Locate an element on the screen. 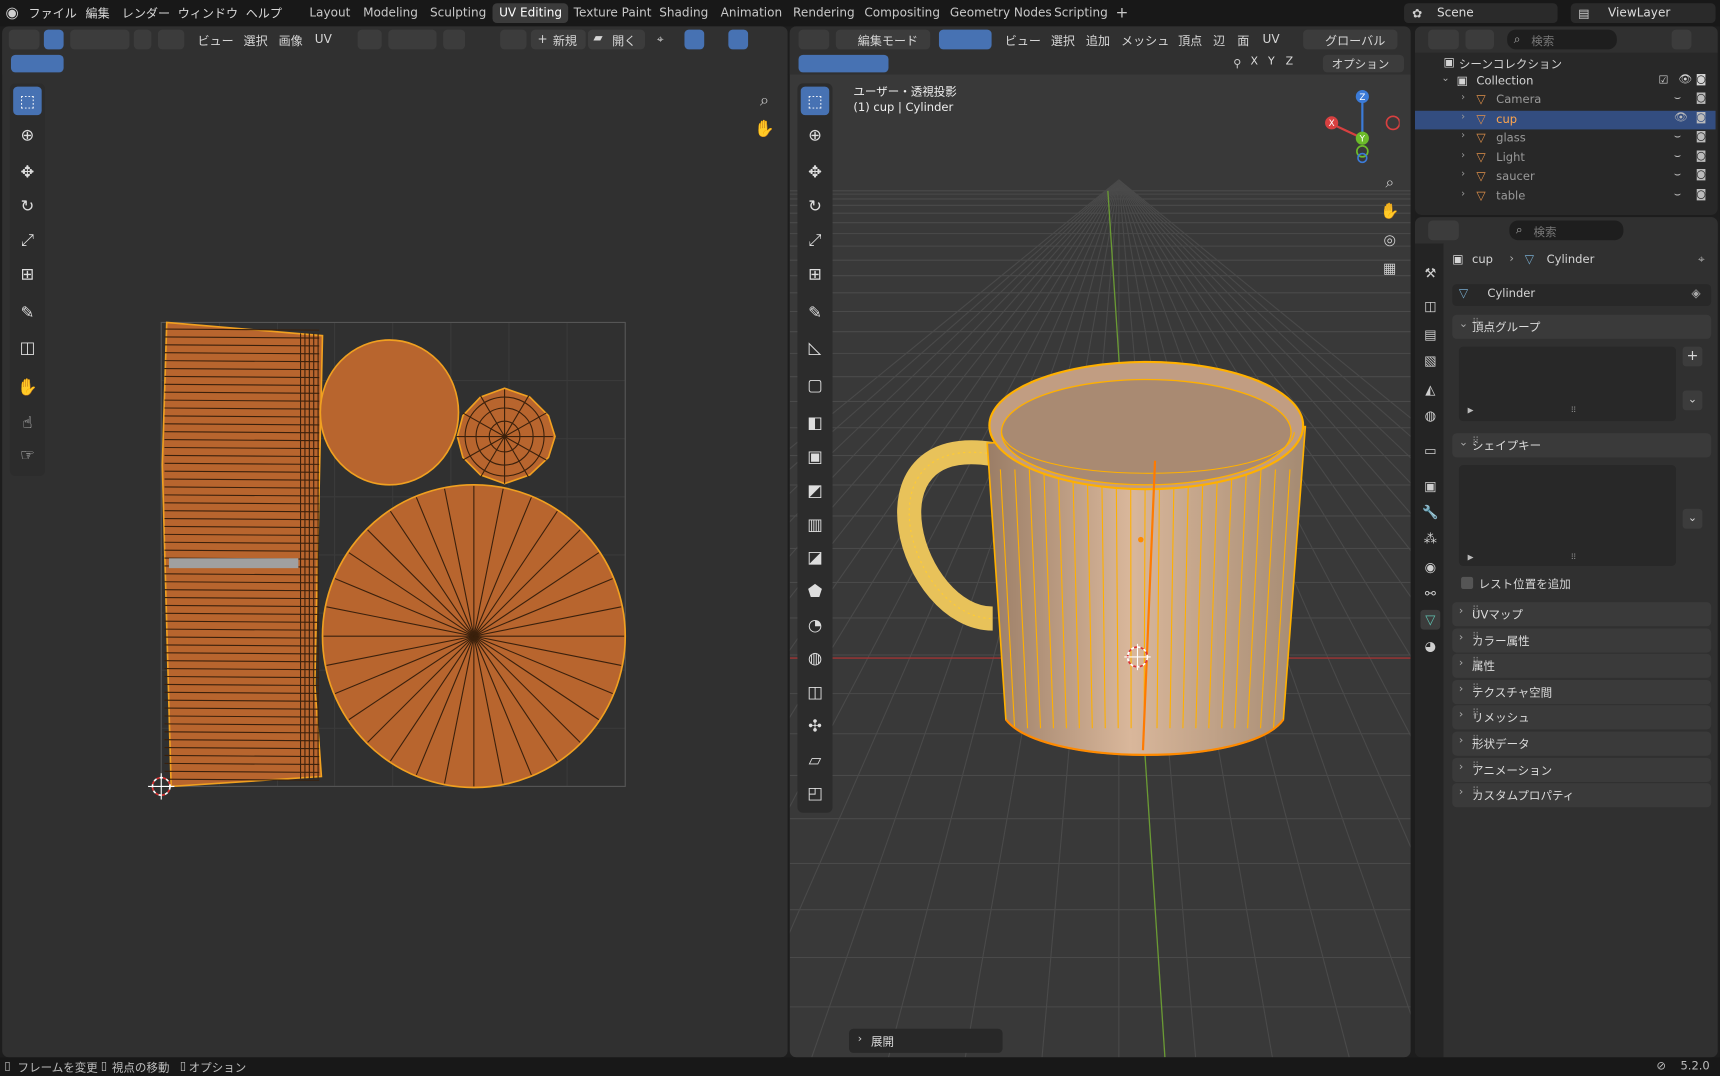 The width and height of the screenshot is (1720, 1076). breadcrumb-object: cup is located at coordinates (1482, 259).